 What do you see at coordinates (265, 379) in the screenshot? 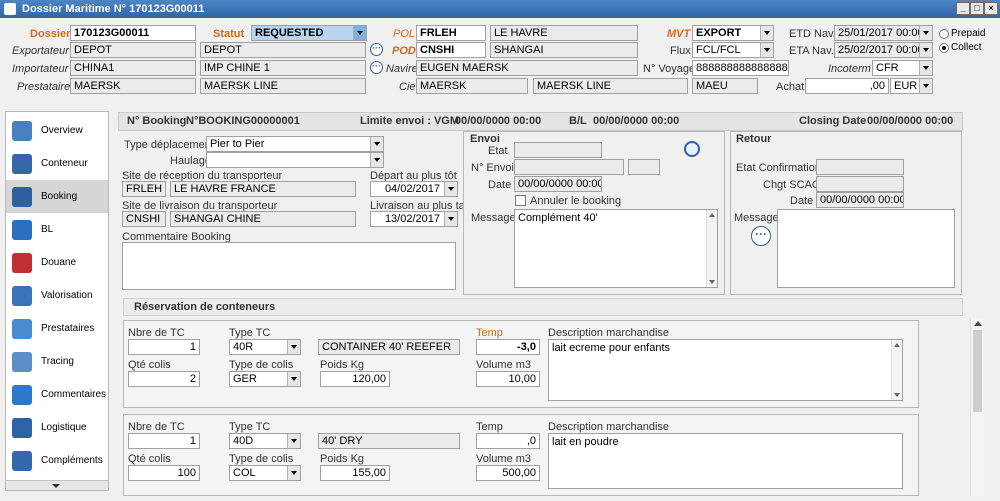
I see `type-colis-select: GER` at bounding box center [265, 379].